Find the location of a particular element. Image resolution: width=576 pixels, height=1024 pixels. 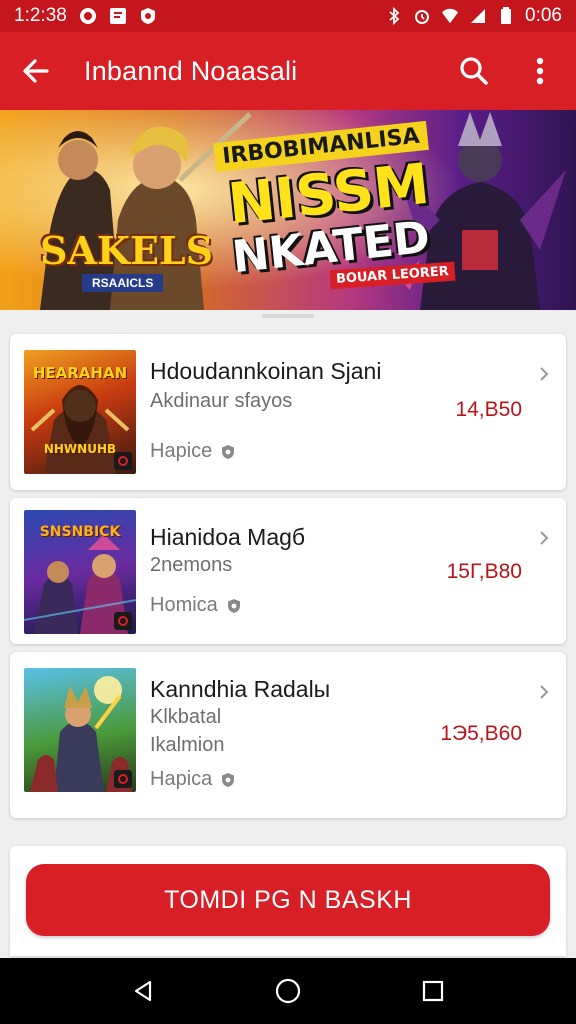

more-options-button is located at coordinates (540, 71).